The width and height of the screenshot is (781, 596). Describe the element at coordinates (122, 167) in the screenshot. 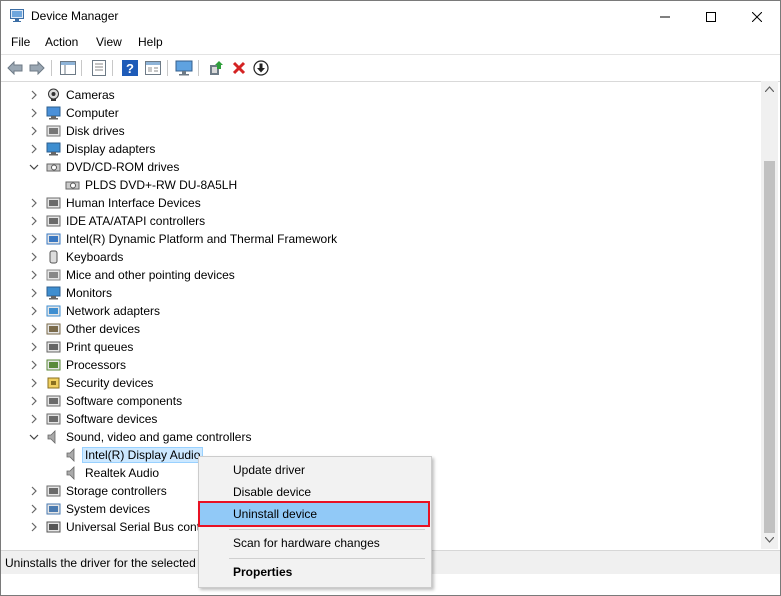

I see `tree-item-label: DVD/CD-ROM drives` at that location.